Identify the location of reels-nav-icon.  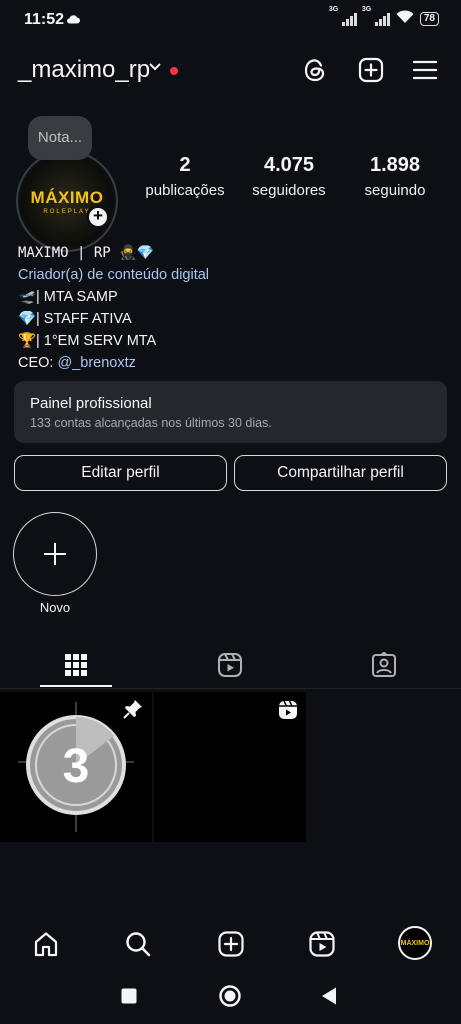
(322, 944).